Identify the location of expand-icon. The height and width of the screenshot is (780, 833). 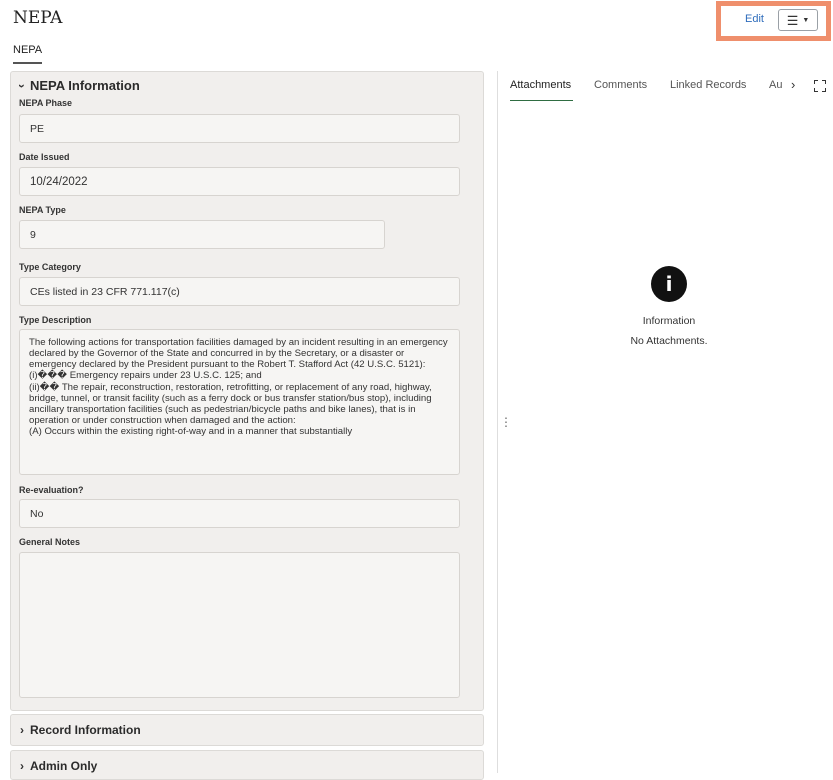
(820, 86).